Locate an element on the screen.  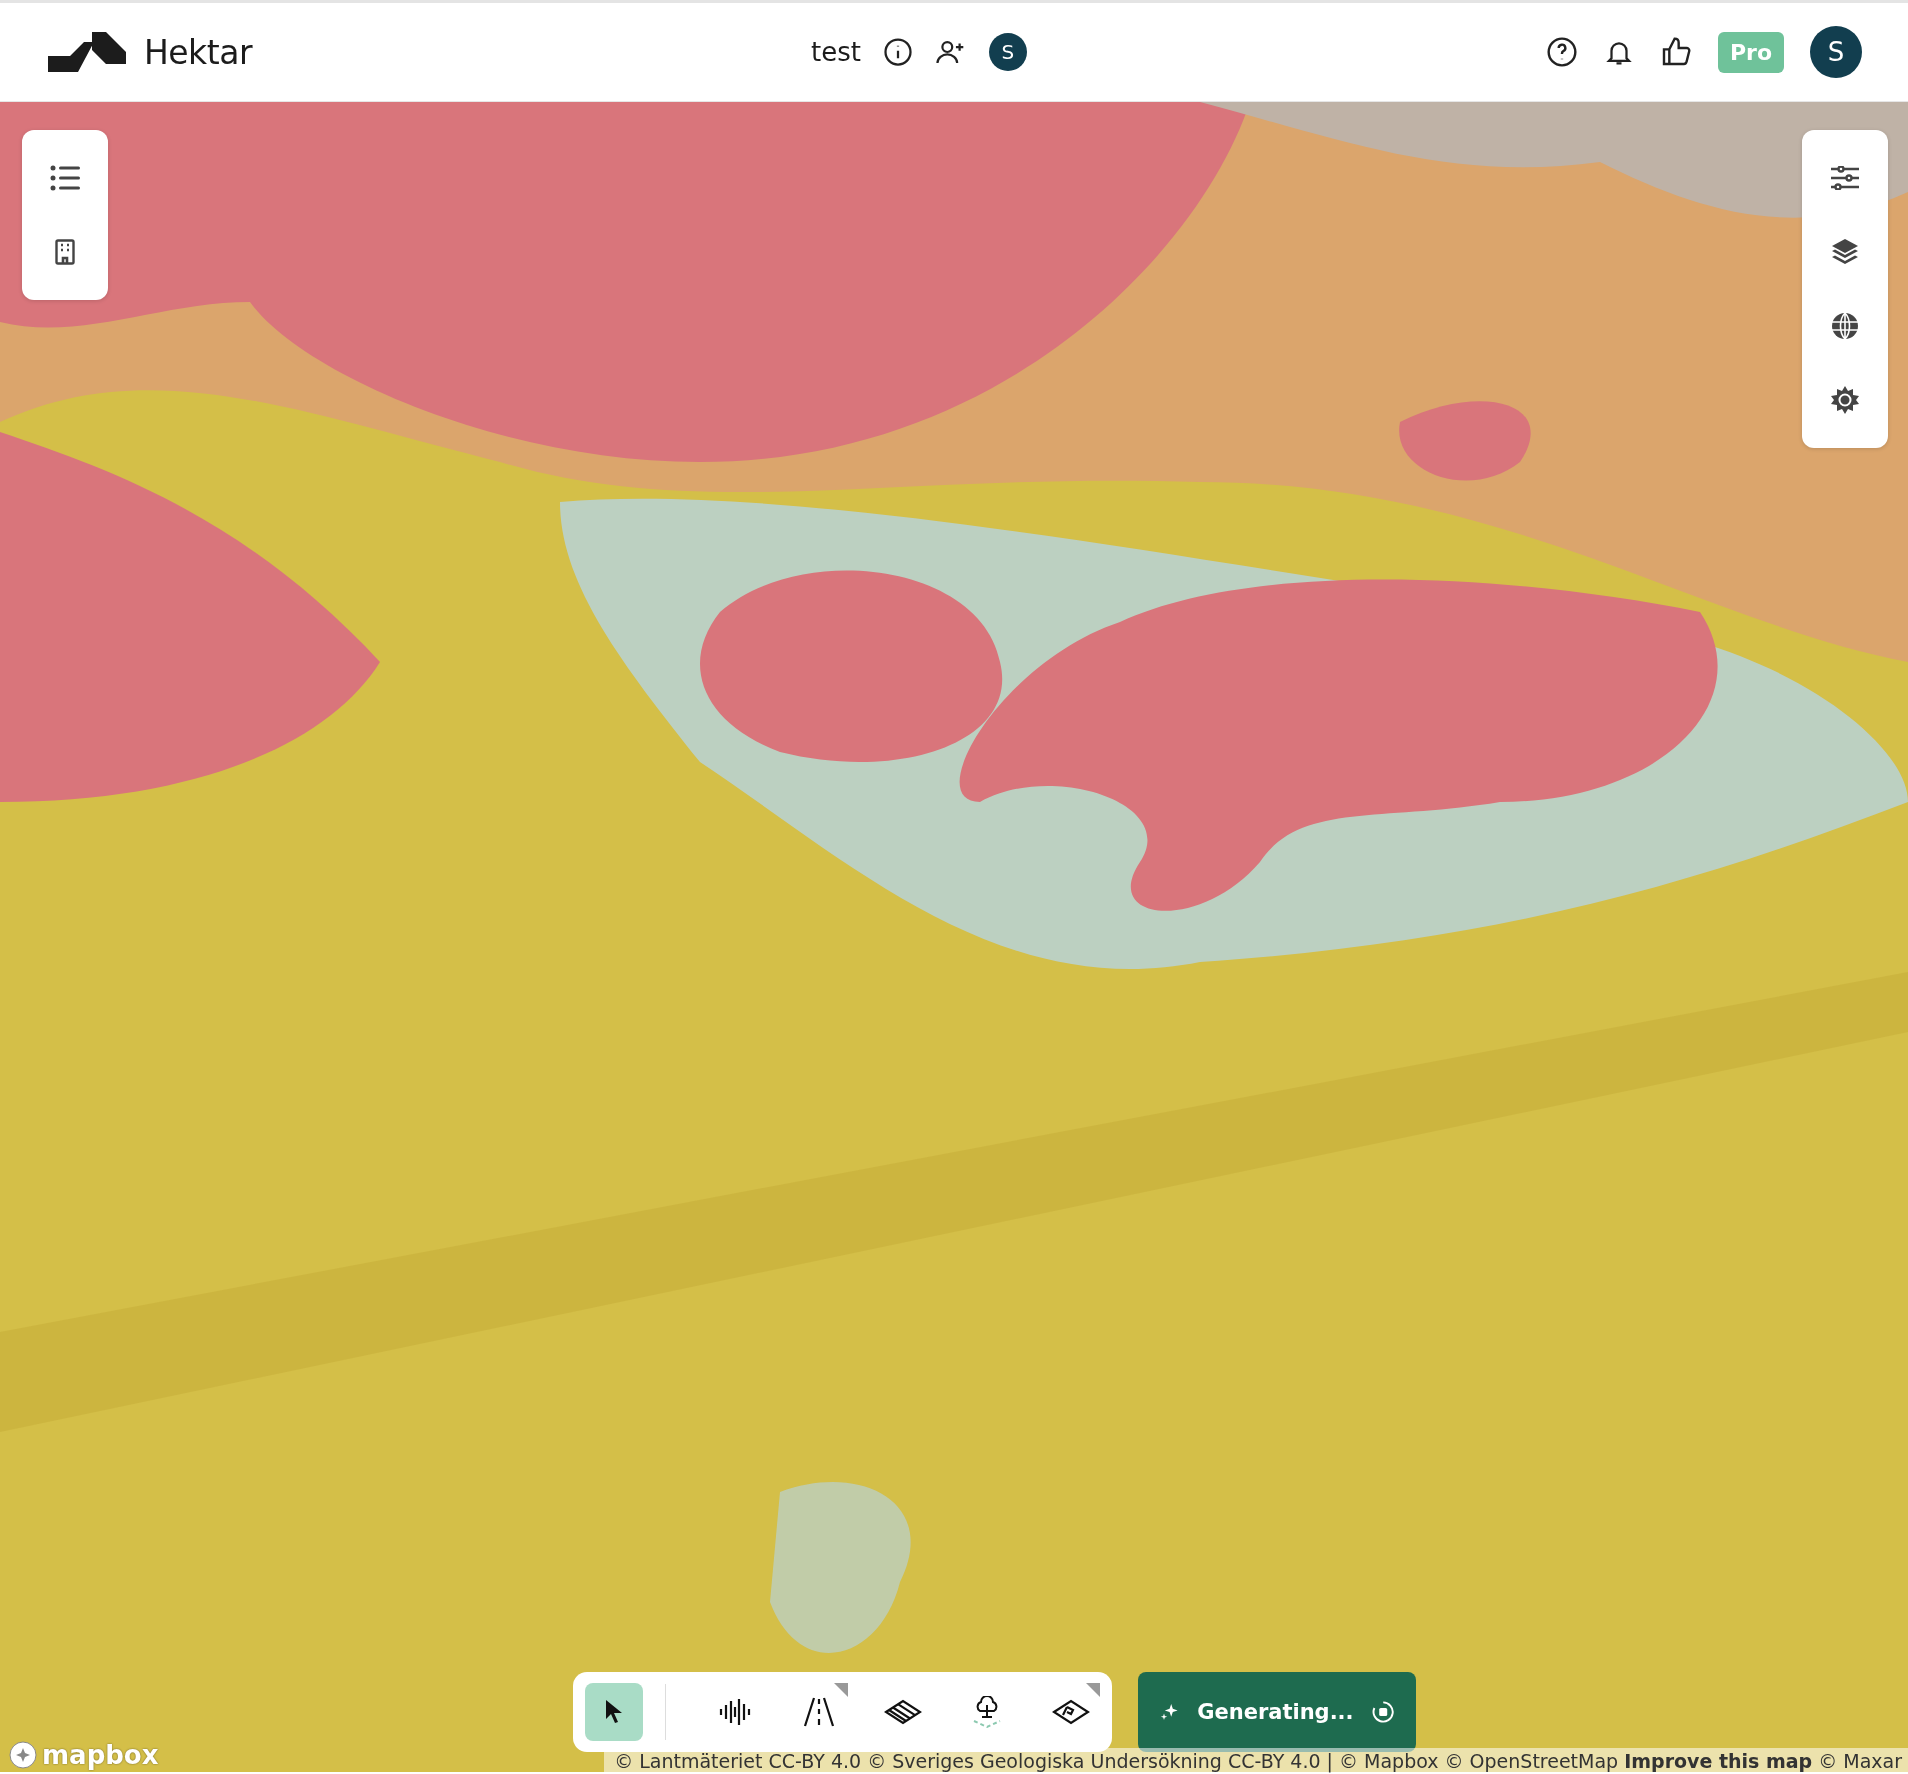
waveform-icon is located at coordinates (735, 1712).